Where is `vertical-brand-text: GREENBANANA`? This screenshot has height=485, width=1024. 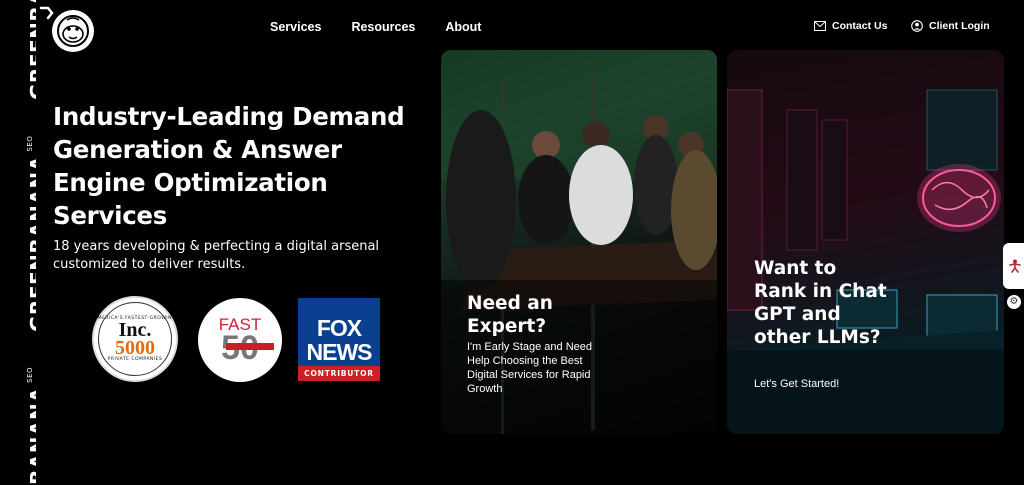
vertical-brand-text: GREENBANANA is located at coordinates (31, 50).